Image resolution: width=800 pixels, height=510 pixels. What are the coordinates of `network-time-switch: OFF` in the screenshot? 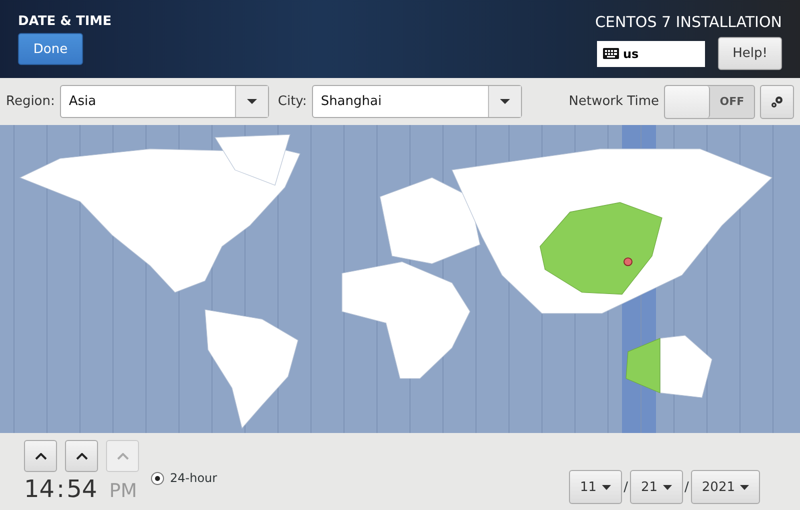 It's located at (709, 101).